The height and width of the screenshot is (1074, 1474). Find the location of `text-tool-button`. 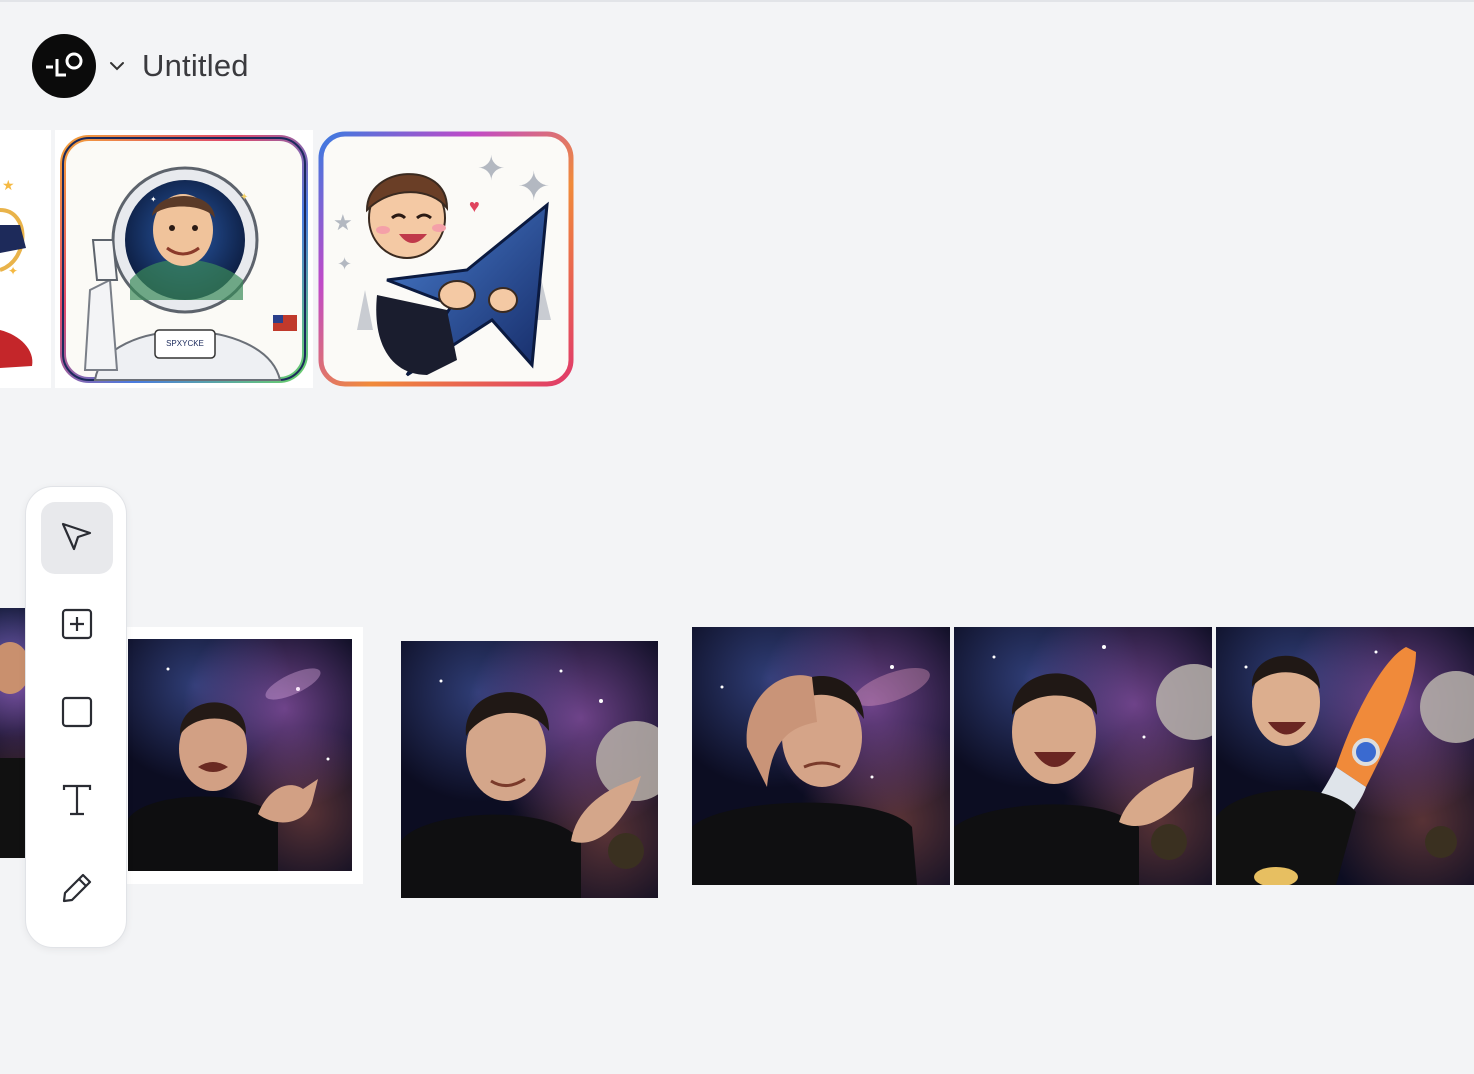

text-tool-button is located at coordinates (77, 802).